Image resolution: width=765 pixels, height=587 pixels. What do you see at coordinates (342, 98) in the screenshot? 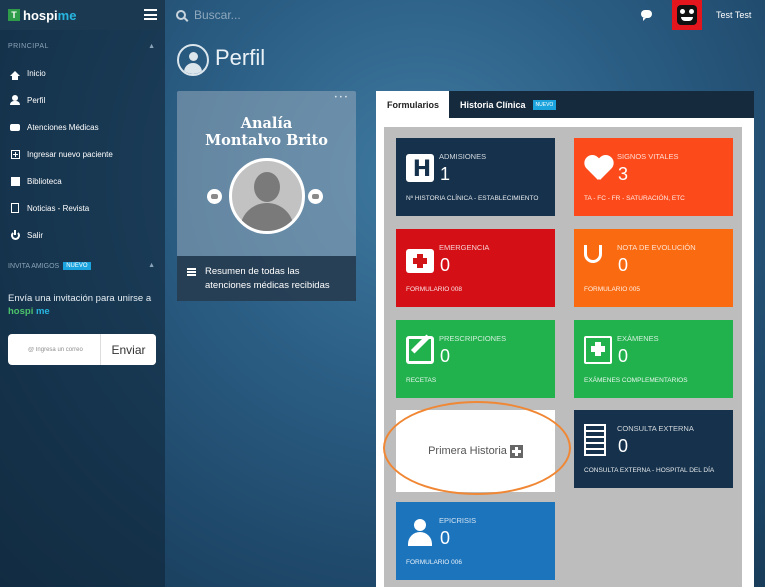
I see `card-controls-icon: •••` at bounding box center [342, 98].